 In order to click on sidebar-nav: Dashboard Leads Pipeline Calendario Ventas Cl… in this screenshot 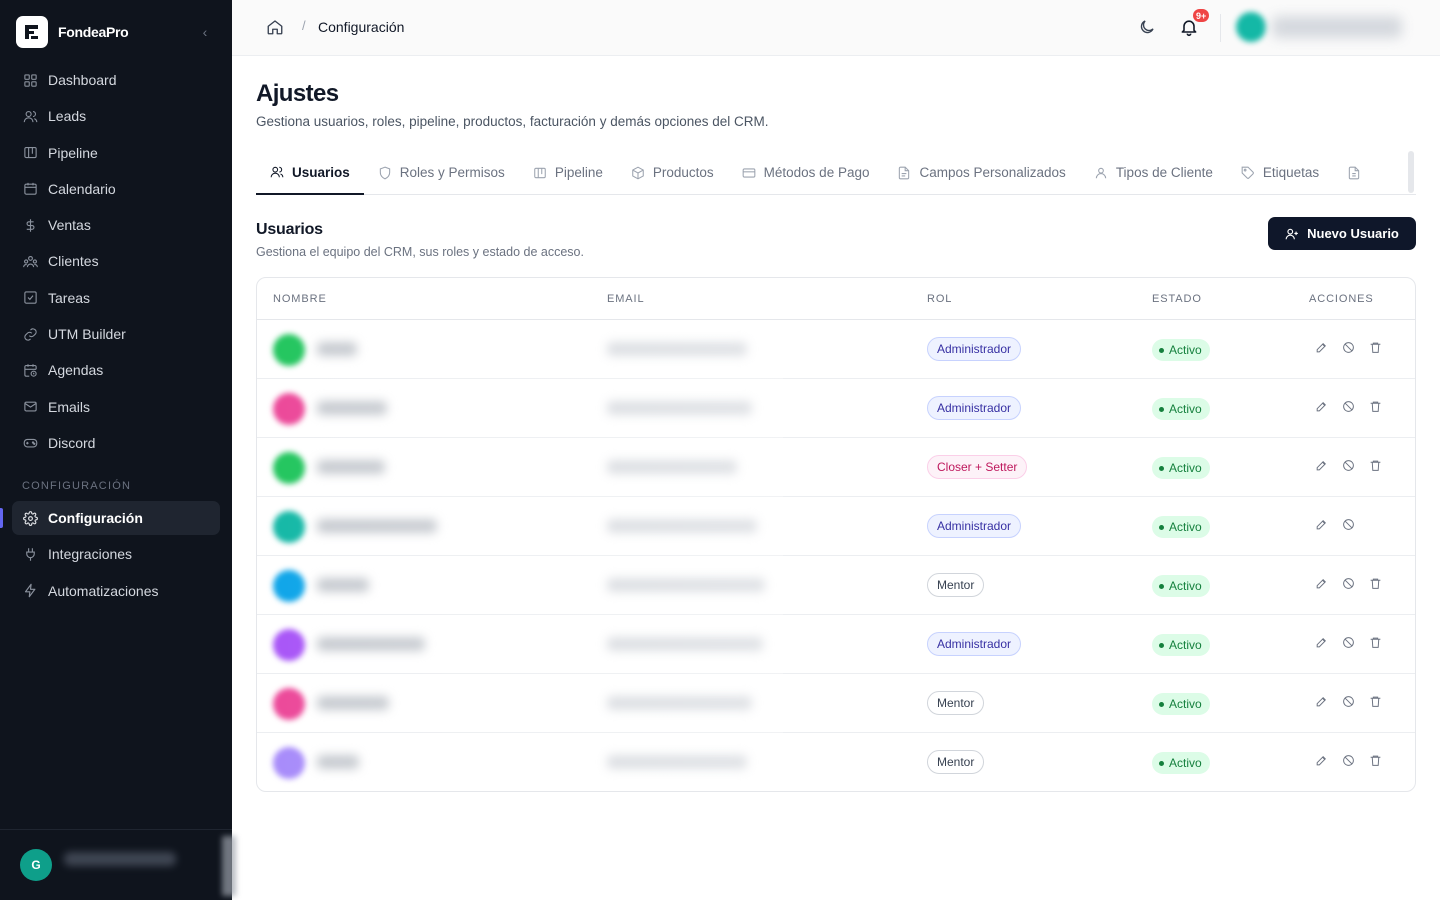, I will do `click(116, 262)`.